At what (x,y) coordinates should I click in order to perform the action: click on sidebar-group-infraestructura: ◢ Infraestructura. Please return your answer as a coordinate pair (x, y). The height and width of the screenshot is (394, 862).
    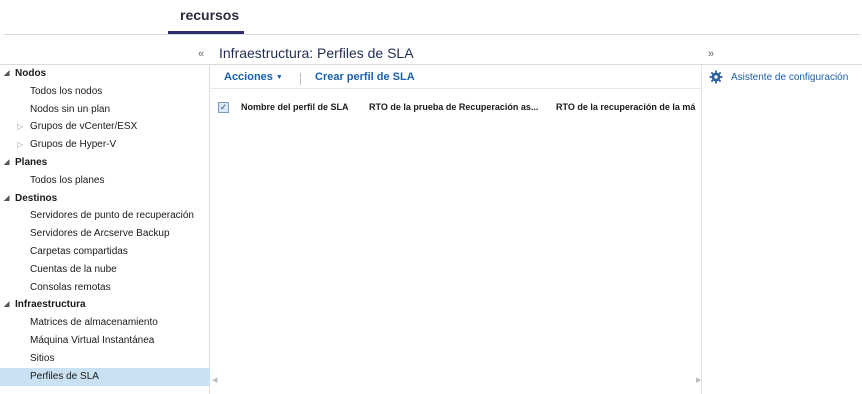
    Looking at the image, I should click on (105, 305).